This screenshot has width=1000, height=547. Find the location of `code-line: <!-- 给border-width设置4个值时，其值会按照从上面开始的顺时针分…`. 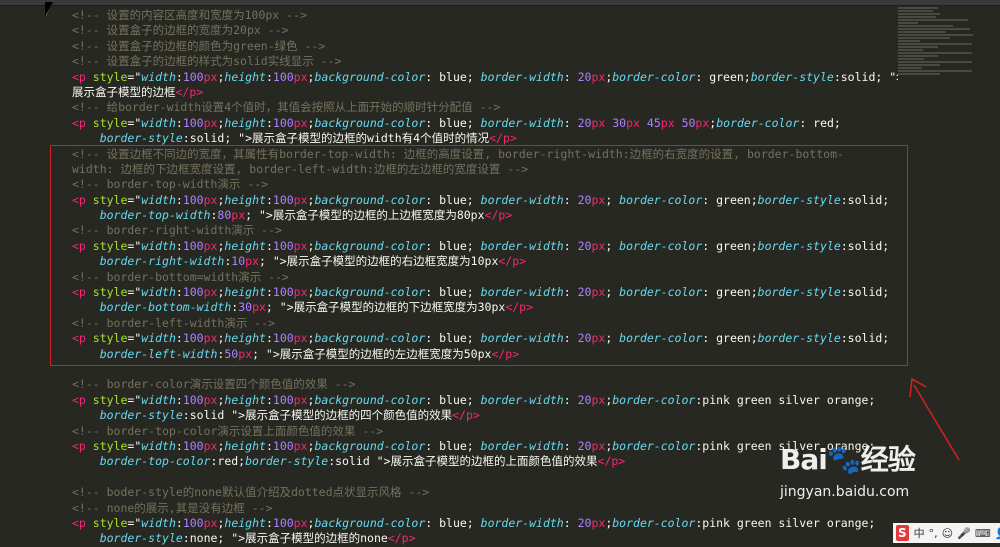

code-line: <!-- 给border-width设置4个值时，其值会按照从上面开始的顺时针分… is located at coordinates (485, 107).